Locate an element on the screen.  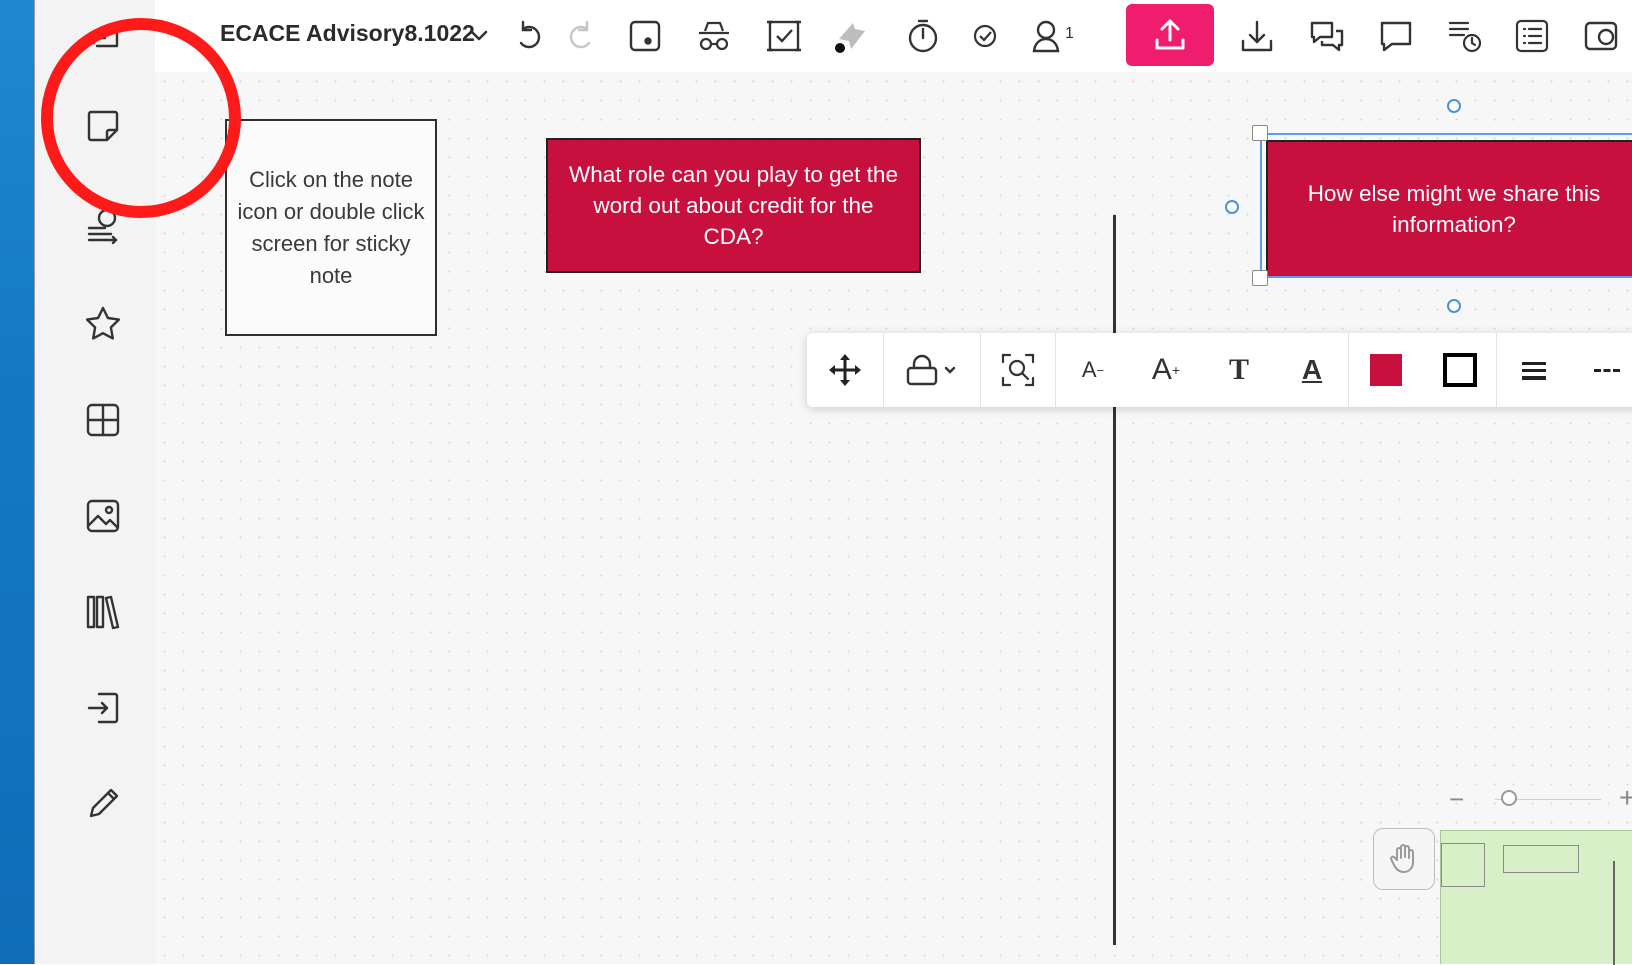
resize-handle-top-left is located at coordinates (1260, 133).